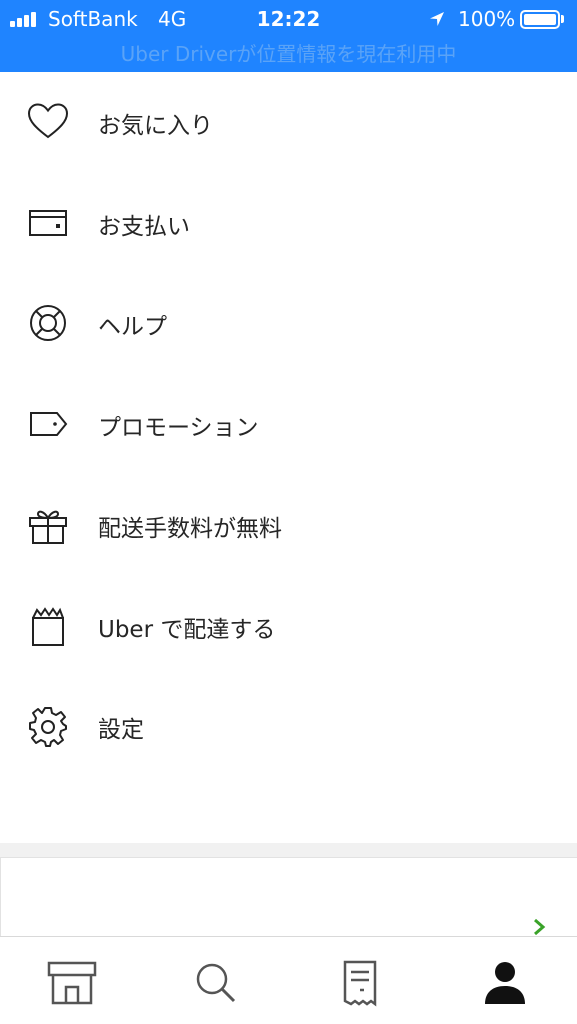 This screenshot has width=577, height=1024. Describe the element at coordinates (144, 227) in the screenshot. I see `menu-item-label: お支払い` at that location.